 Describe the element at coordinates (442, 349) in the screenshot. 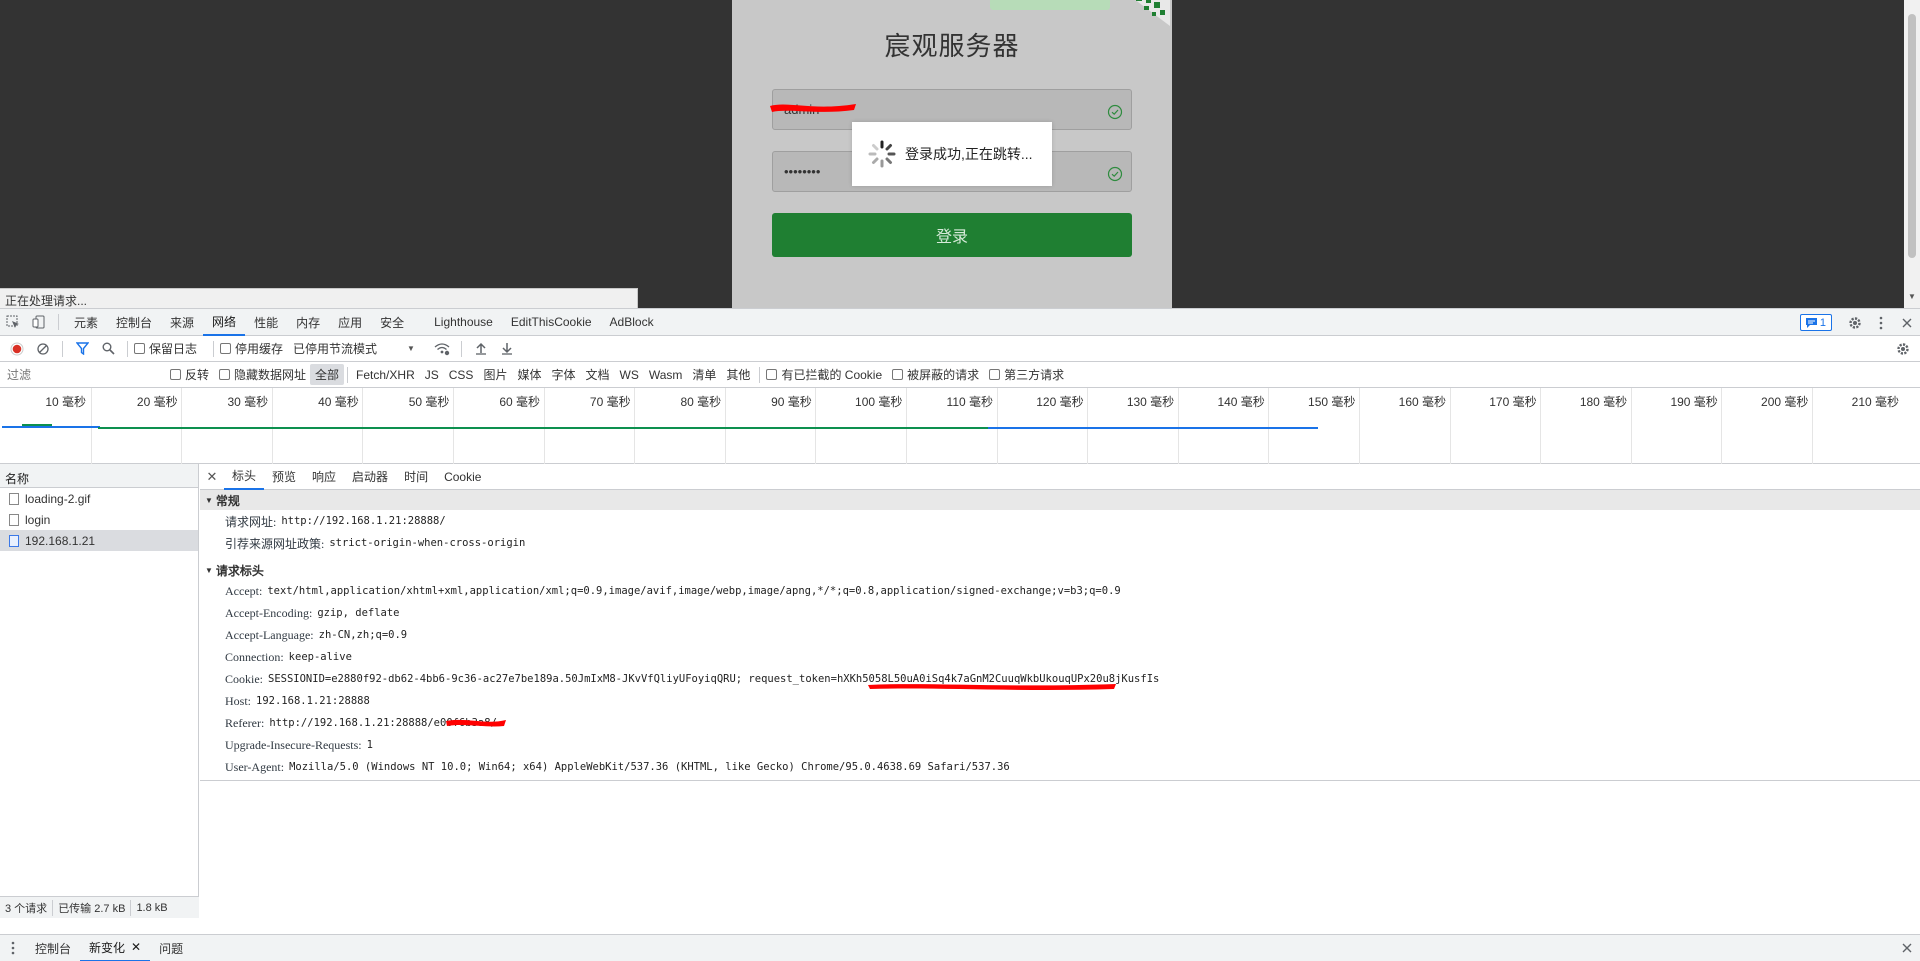

I see `network-conditions-icon` at that location.